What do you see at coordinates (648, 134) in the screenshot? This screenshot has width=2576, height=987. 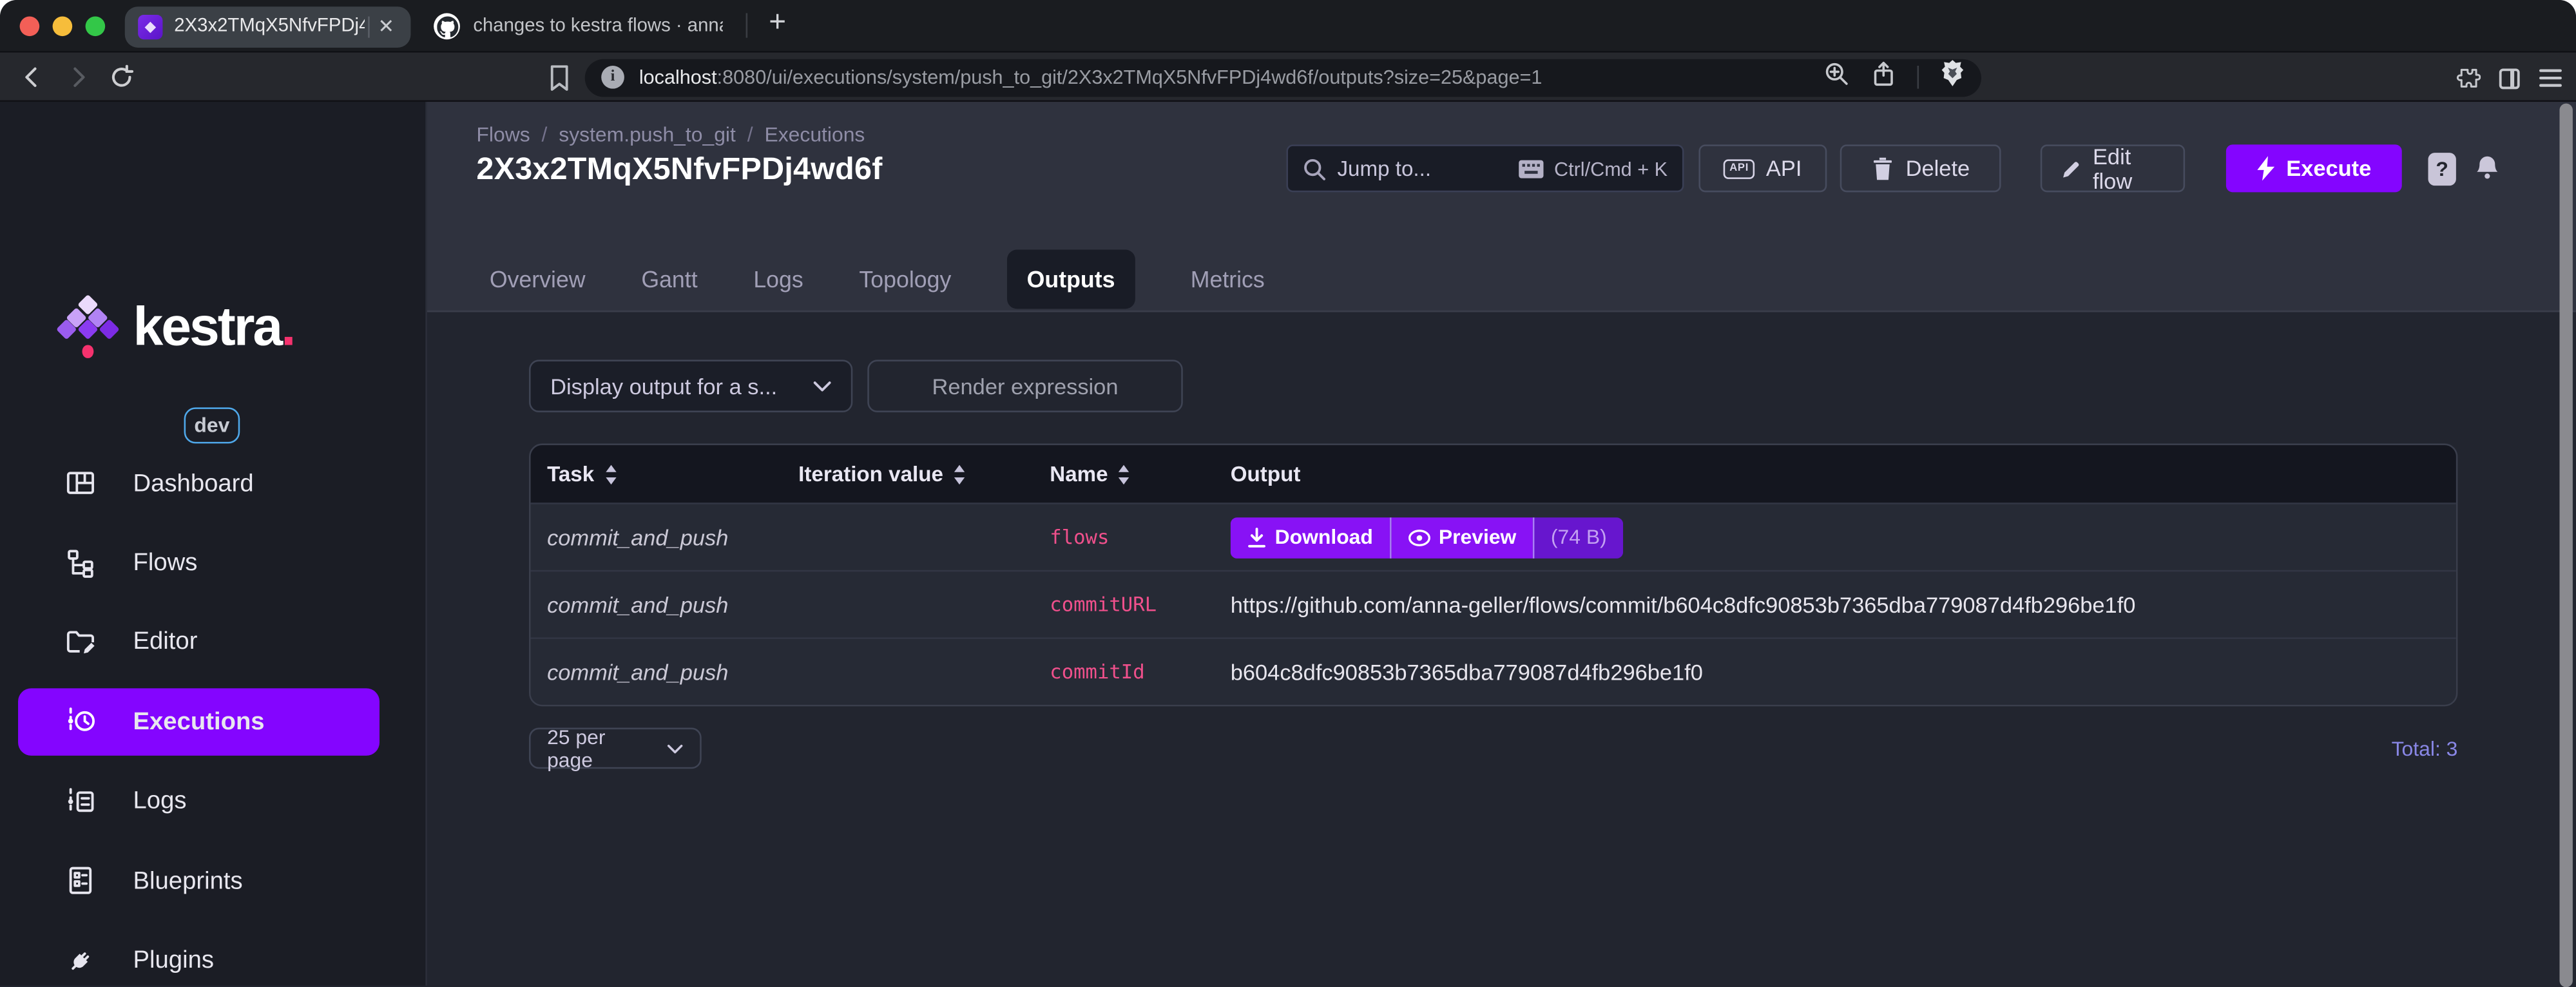 I see `breadcrumb-namespace: system.push_to_git` at bounding box center [648, 134].